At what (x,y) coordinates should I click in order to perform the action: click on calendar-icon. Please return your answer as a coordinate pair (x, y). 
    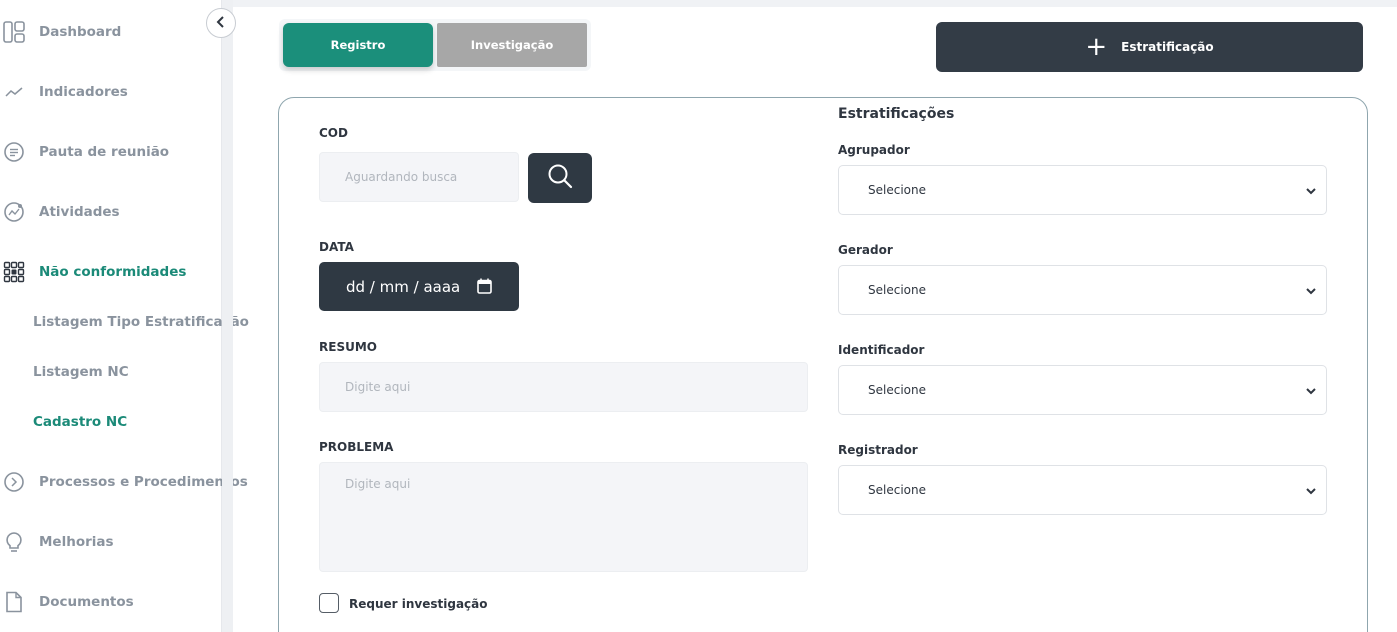
    Looking at the image, I should click on (484, 288).